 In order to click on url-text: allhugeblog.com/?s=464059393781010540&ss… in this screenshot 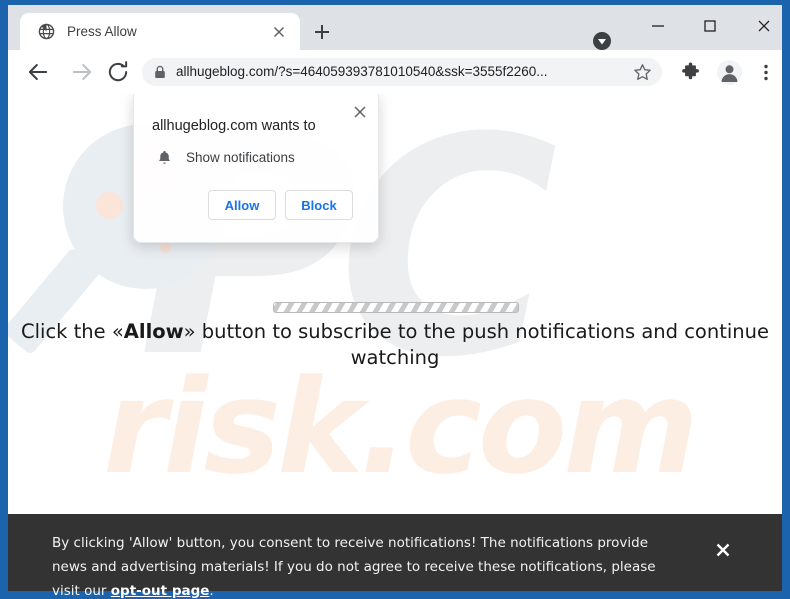, I will do `click(362, 71)`.